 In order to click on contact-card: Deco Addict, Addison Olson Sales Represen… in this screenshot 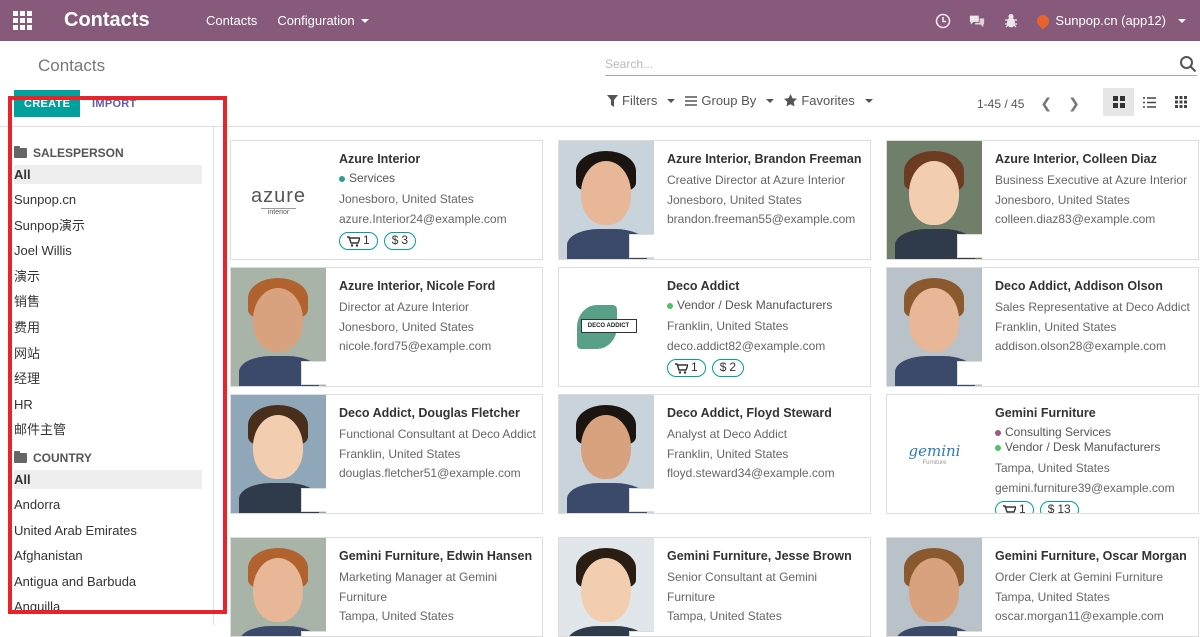, I will do `click(1042, 327)`.